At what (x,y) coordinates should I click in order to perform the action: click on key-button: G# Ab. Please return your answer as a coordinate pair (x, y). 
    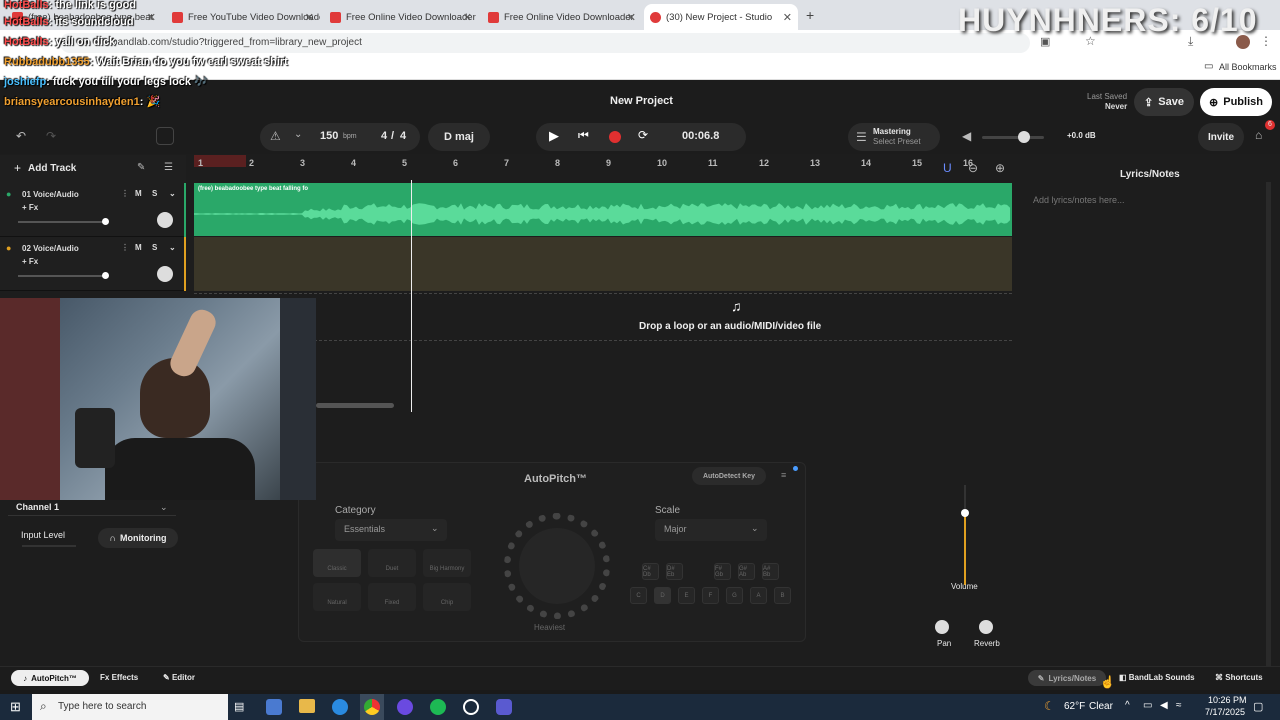
    Looking at the image, I should click on (746, 571).